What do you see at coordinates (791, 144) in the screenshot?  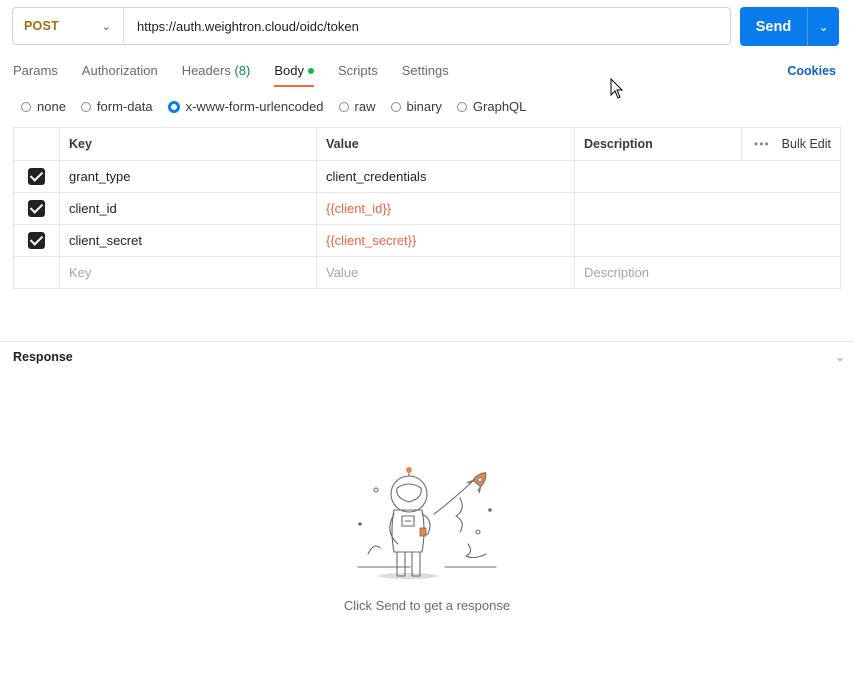 I see `bulk-edit-button: ••• Bulk Edit` at bounding box center [791, 144].